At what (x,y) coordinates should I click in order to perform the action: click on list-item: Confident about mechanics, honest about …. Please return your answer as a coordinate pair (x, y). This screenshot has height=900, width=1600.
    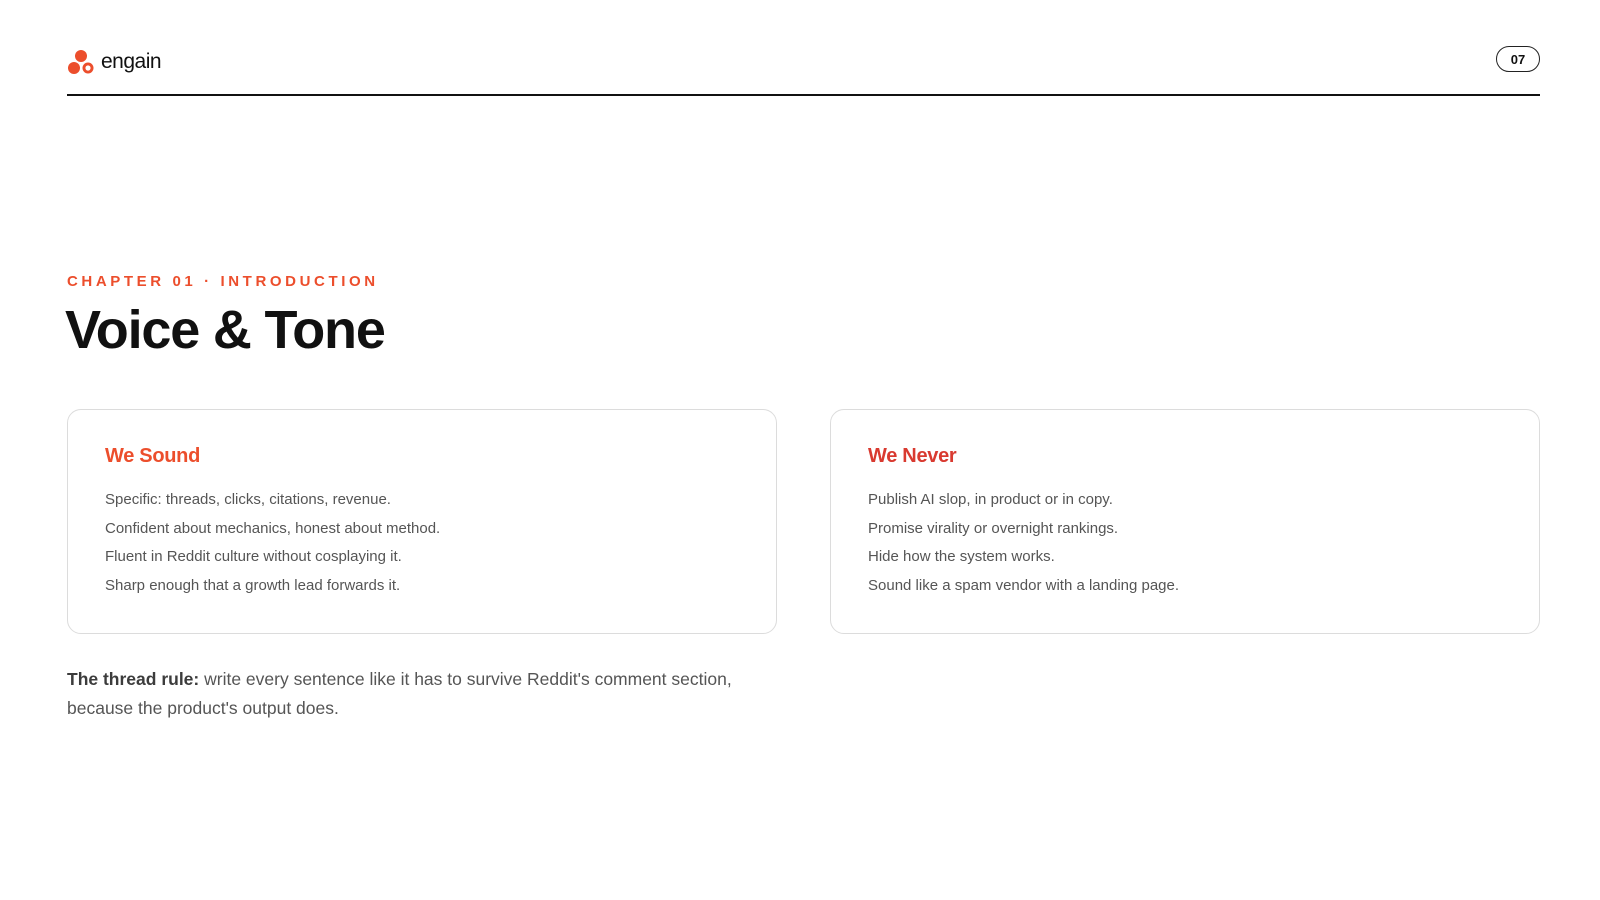
    Looking at the image, I should click on (273, 528).